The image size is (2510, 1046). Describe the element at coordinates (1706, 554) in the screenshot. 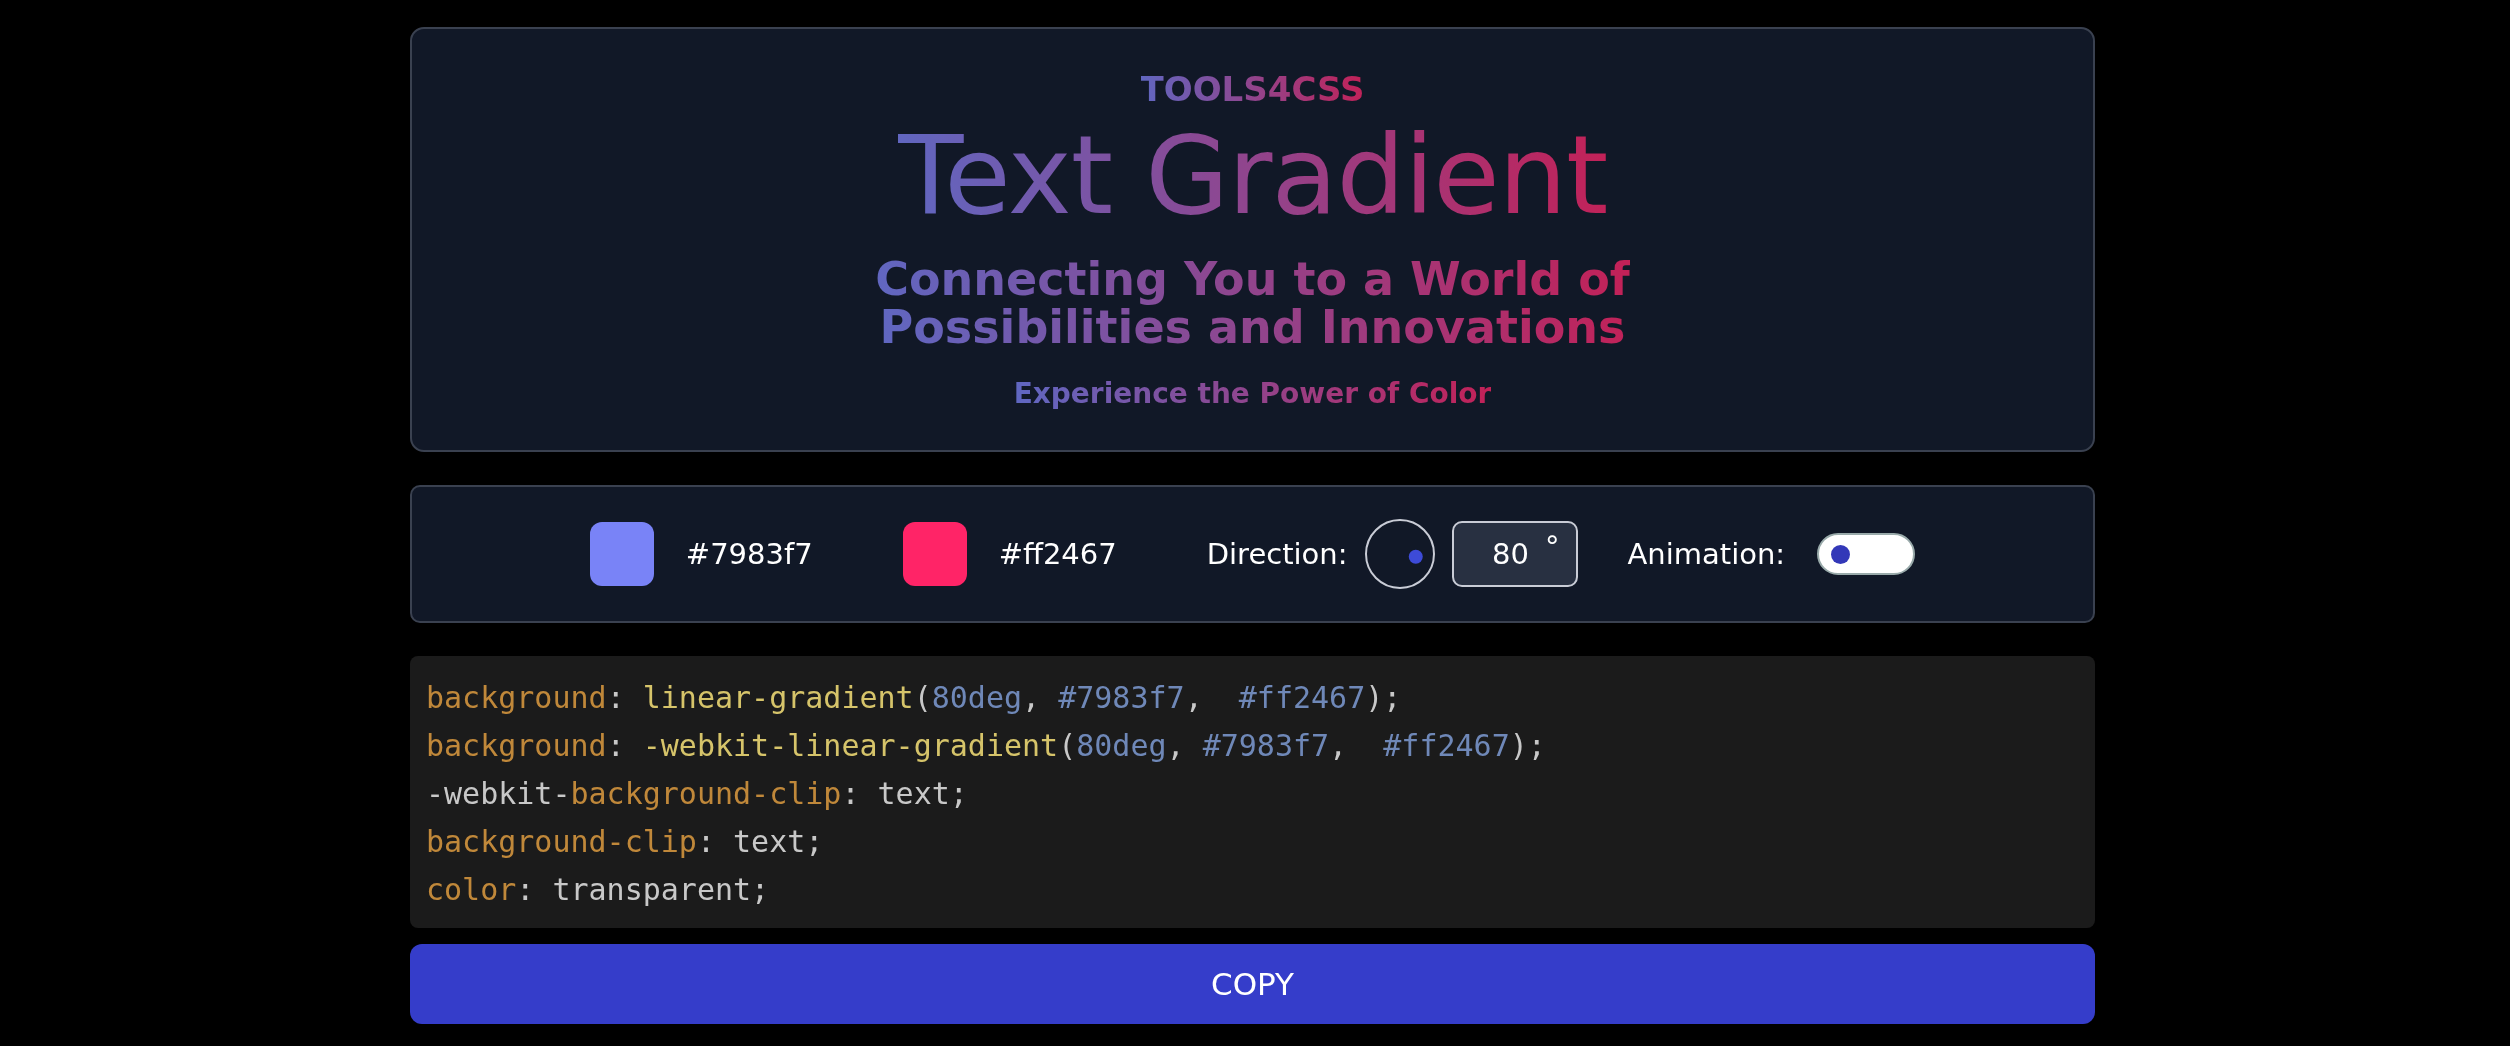

I see `animation-label: Animation:` at that location.